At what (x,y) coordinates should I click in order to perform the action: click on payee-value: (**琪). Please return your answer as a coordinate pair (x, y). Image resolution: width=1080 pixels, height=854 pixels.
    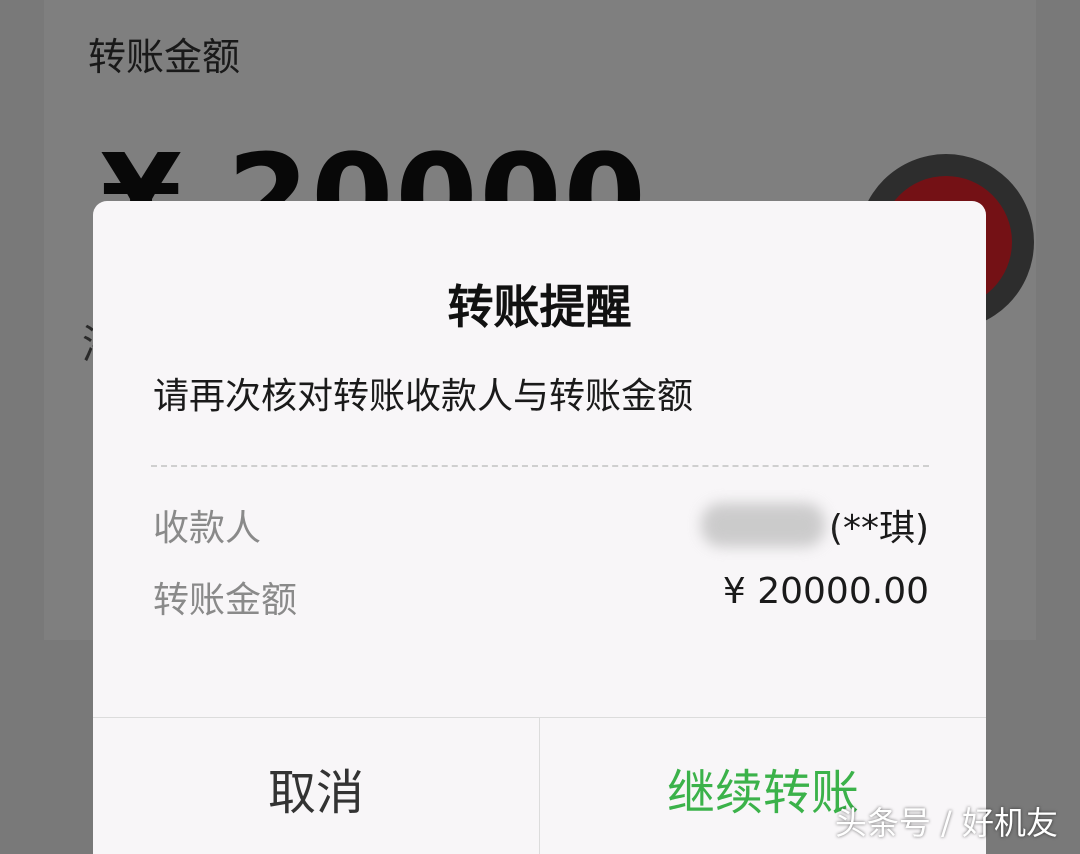
    Looking at the image, I should click on (814, 525).